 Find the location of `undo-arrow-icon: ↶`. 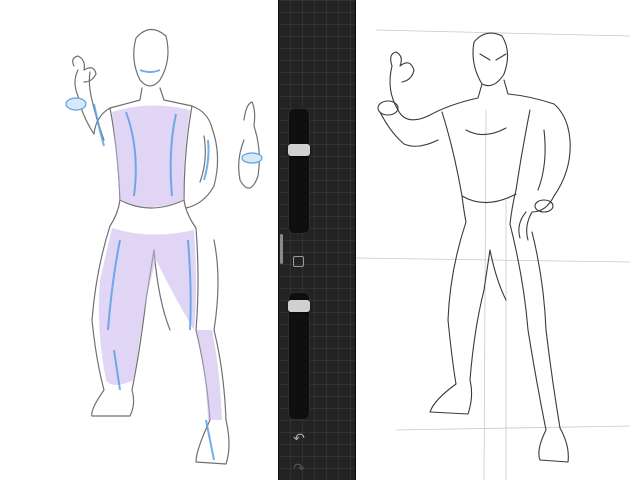

undo-arrow-icon: ↶ is located at coordinates (299, 439).